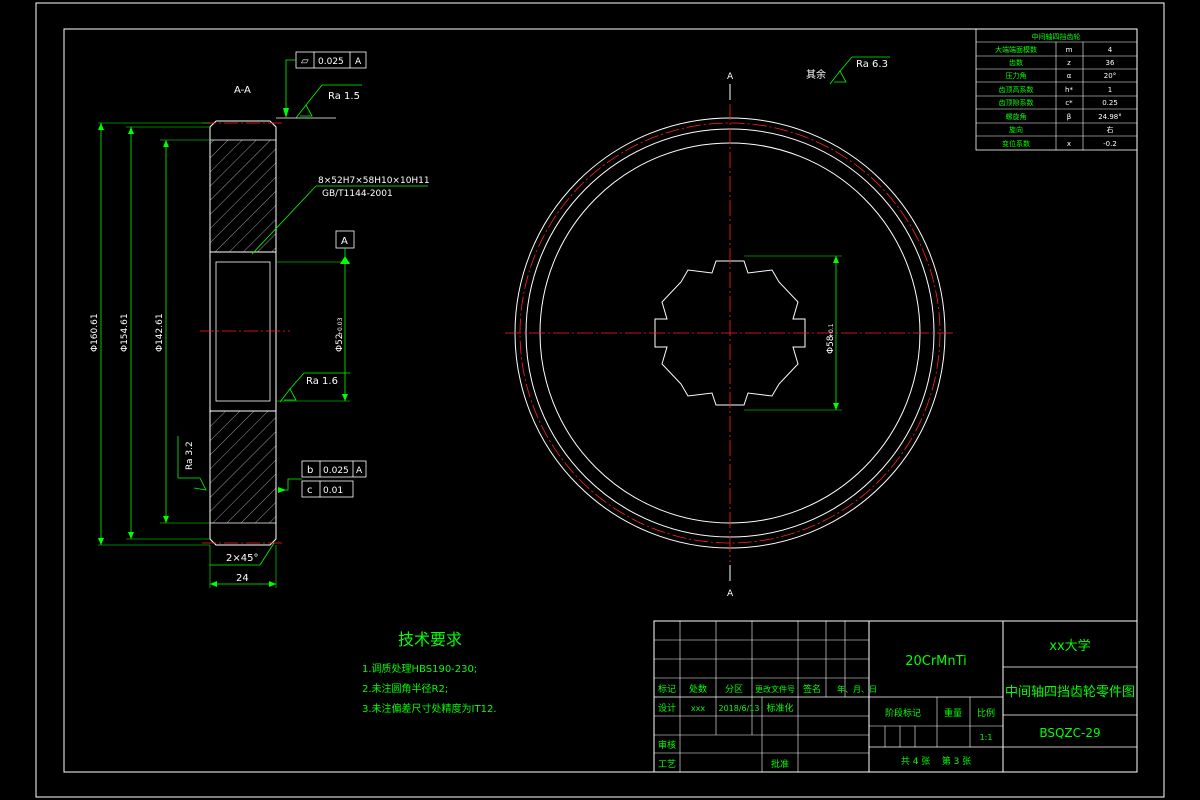 This screenshot has height=800, width=1200. What do you see at coordinates (936, 761) in the screenshot?
I see `sheet-info: 共 4 张 第 3 张` at bounding box center [936, 761].